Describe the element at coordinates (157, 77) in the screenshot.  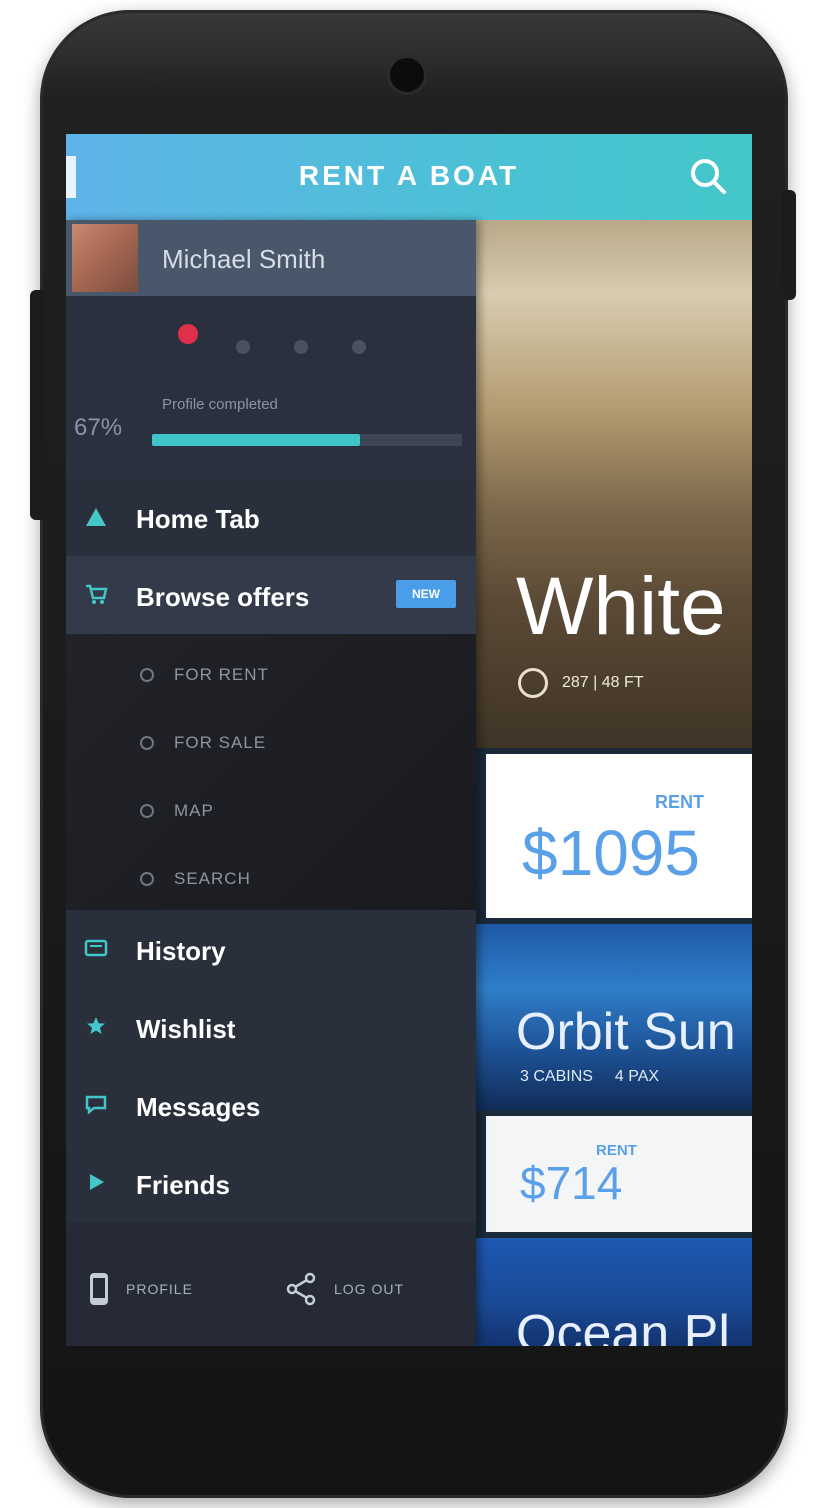
I see `proximity-sensor` at that location.